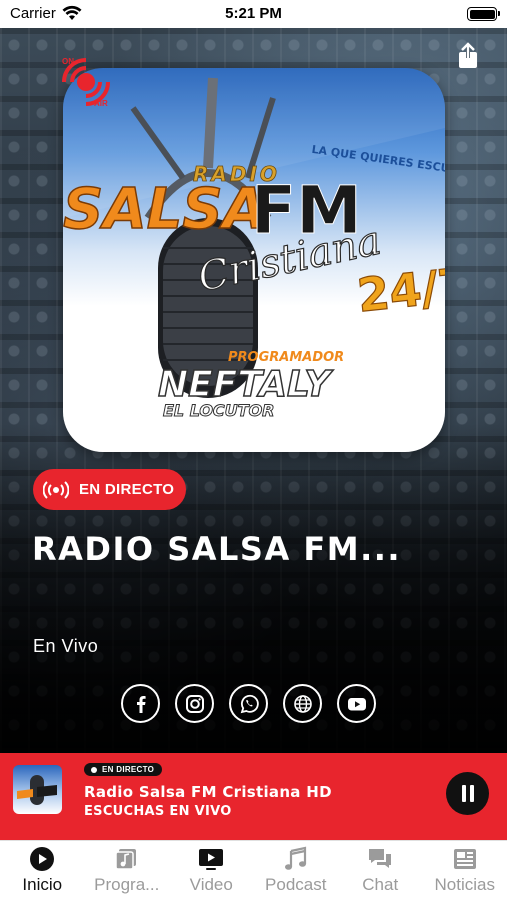 Image resolution: width=507 pixels, height=900 pixels. What do you see at coordinates (158, 811) in the screenshot?
I see `mini-player-subtitle: ESCUCHAS EN VIVO` at bounding box center [158, 811].